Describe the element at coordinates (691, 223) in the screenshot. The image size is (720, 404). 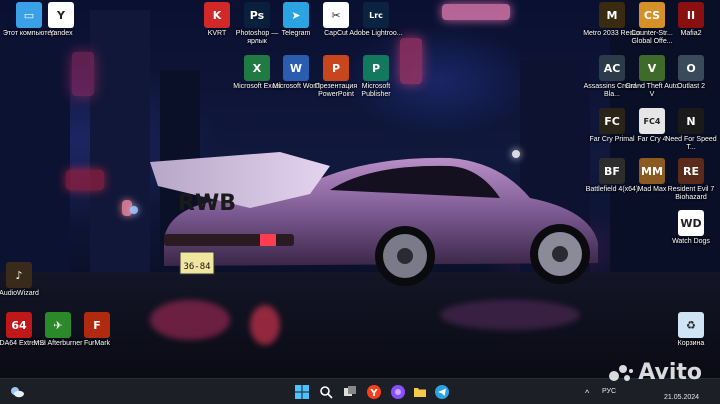
I see `watchdogs-icon: WD` at that location.